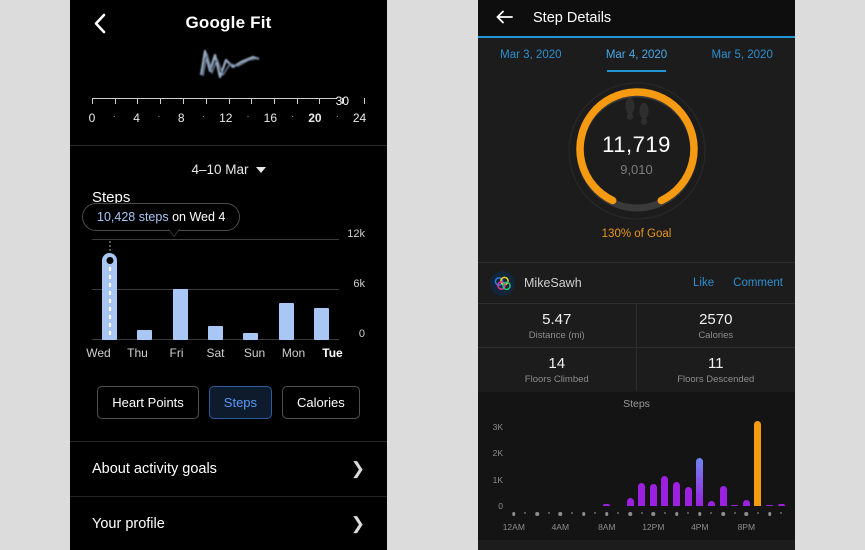 The image size is (865, 550). Describe the element at coordinates (357, 468) in the screenshot. I see `chevron-right-icon: ❯` at that location.